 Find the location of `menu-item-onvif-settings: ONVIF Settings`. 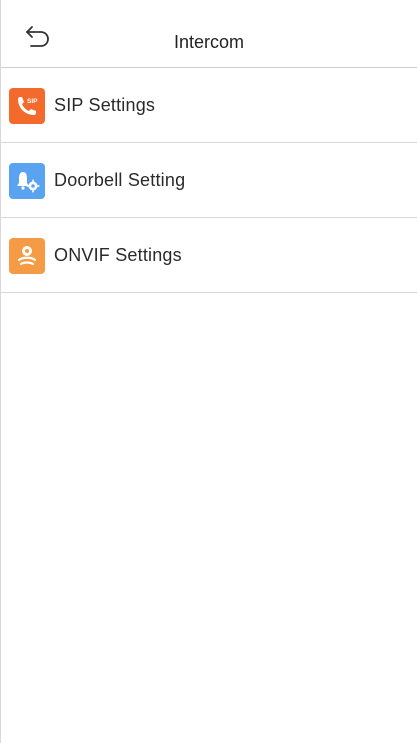

menu-item-onvif-settings: ONVIF Settings is located at coordinates (209, 255).